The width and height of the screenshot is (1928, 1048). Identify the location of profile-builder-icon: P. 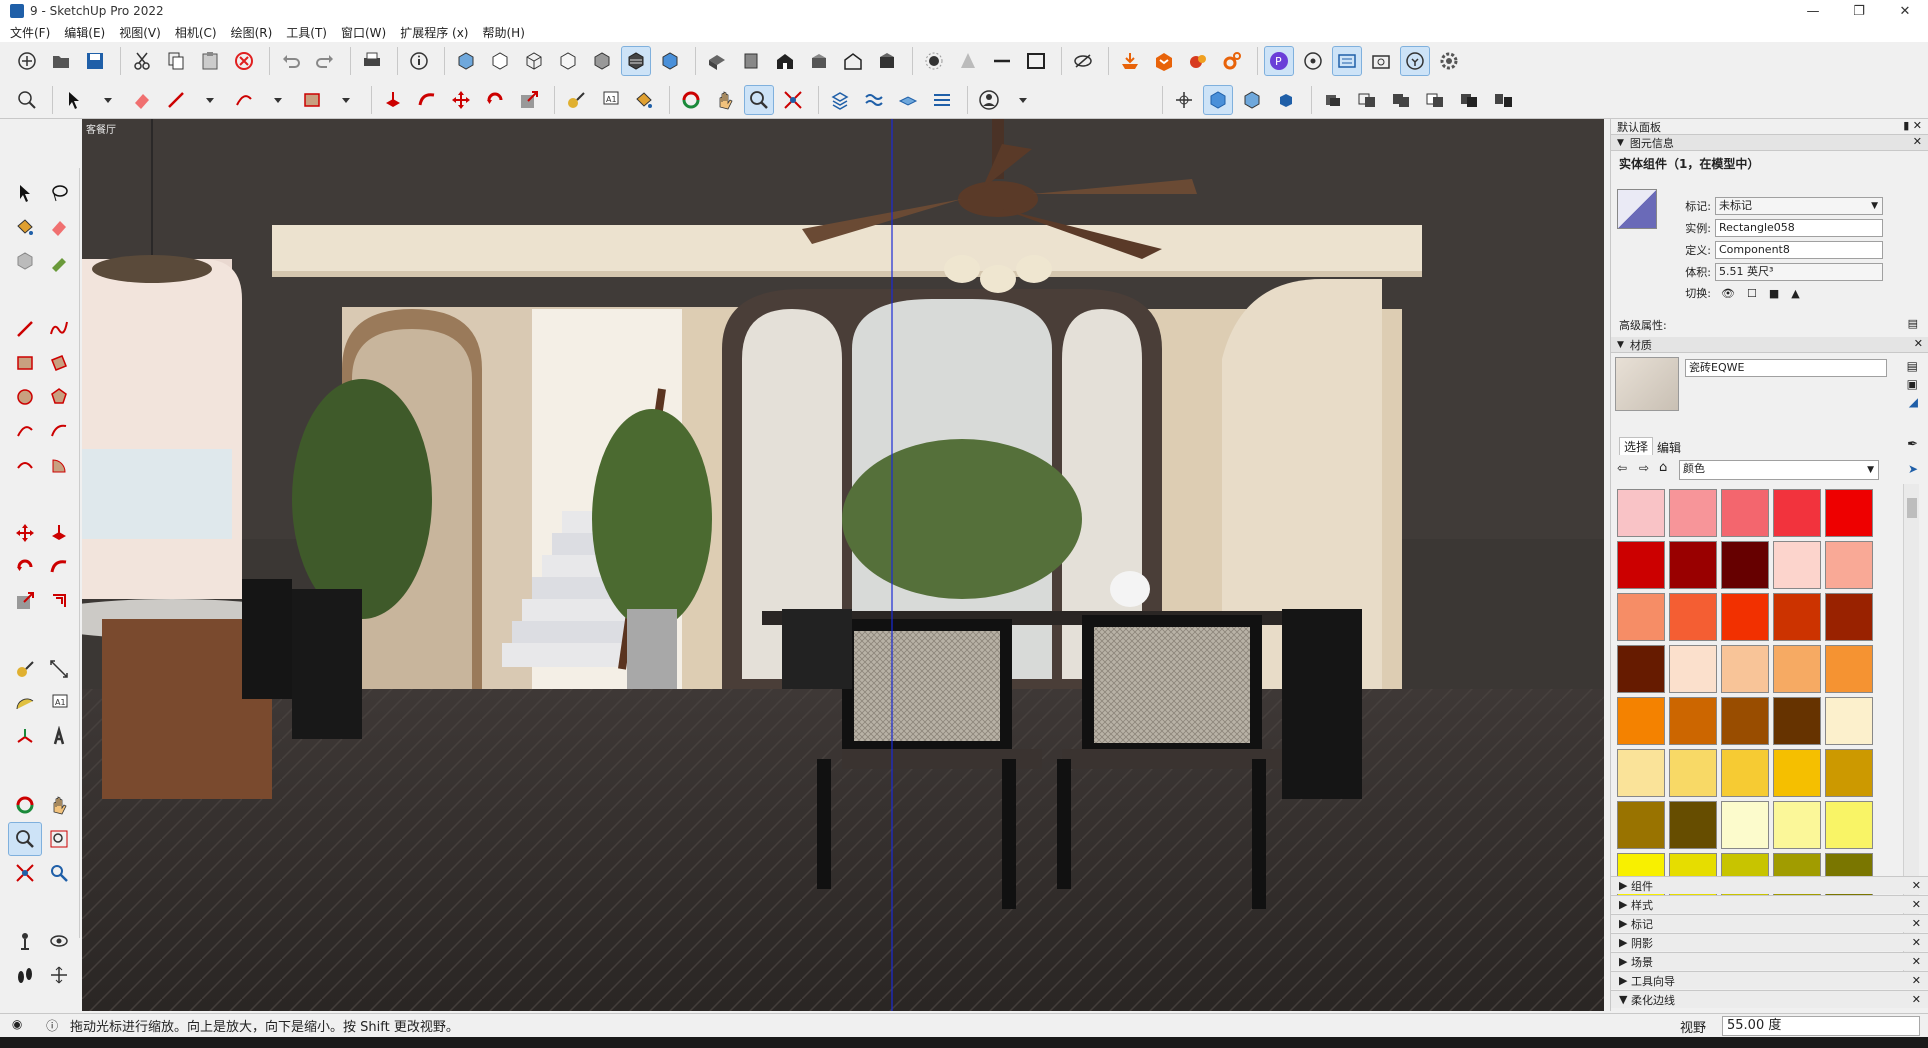
(1279, 61).